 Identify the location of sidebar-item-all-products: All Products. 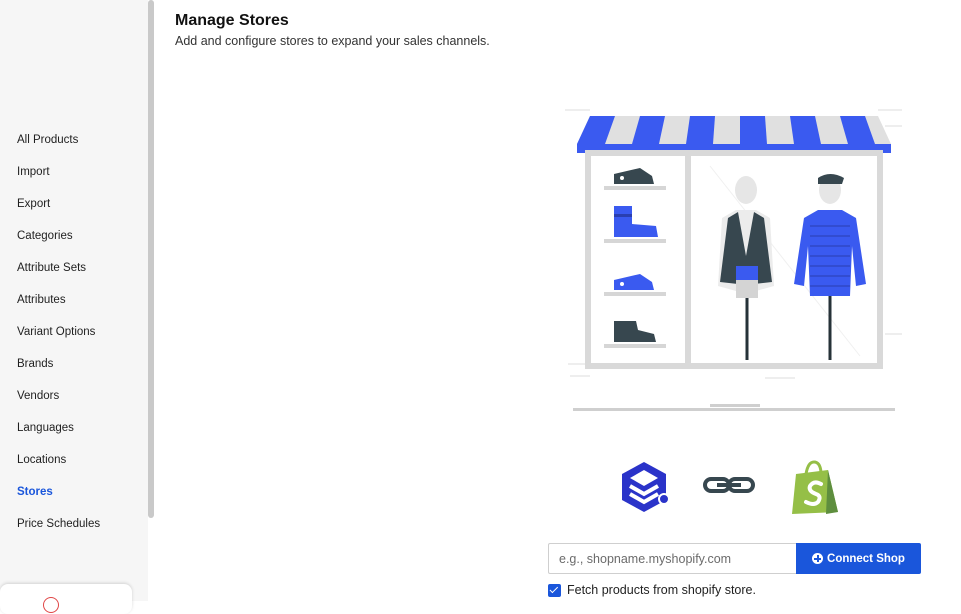
(74, 140).